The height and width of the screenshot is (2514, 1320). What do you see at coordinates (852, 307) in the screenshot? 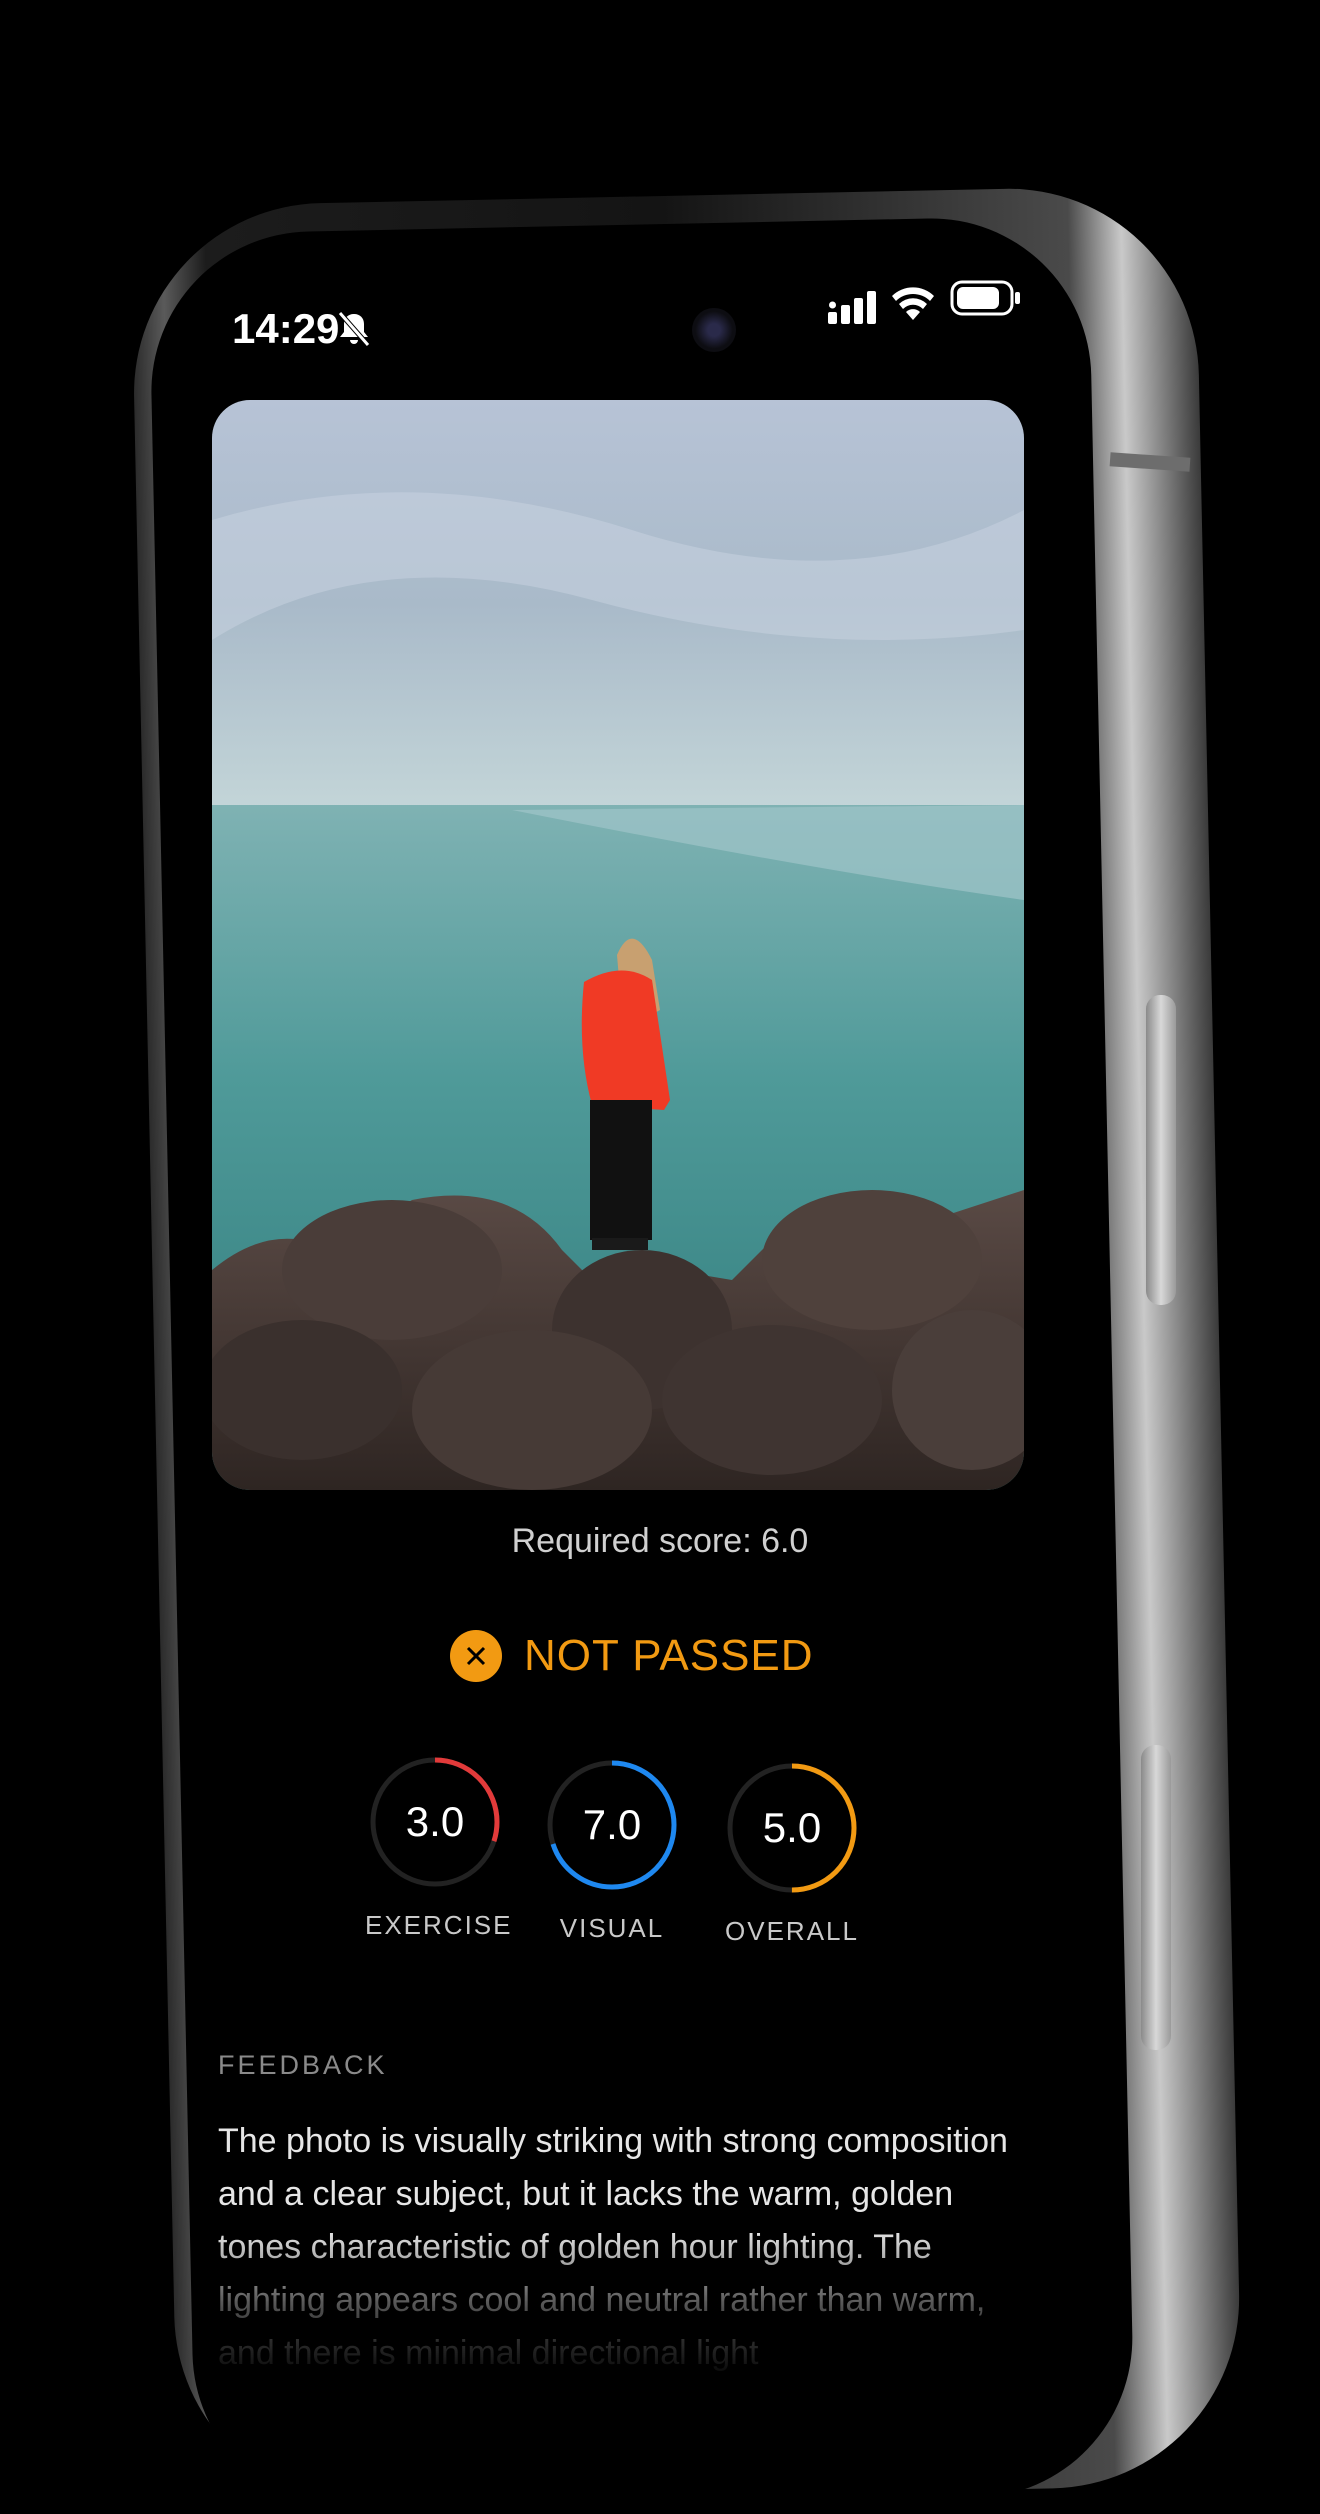
I see `cellular-signal-icon` at bounding box center [852, 307].